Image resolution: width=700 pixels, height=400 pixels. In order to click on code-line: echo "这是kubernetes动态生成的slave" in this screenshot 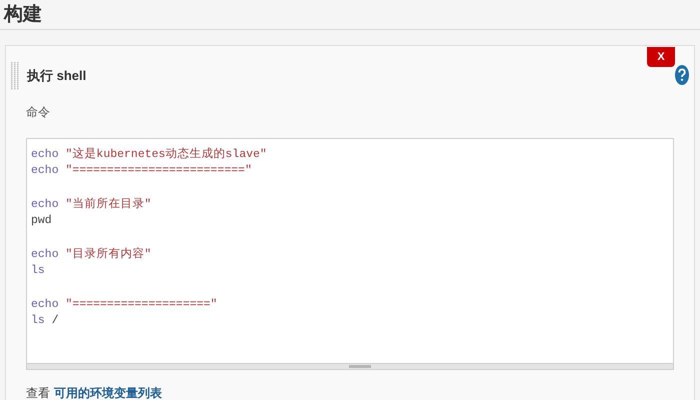, I will do `click(149, 155)`.